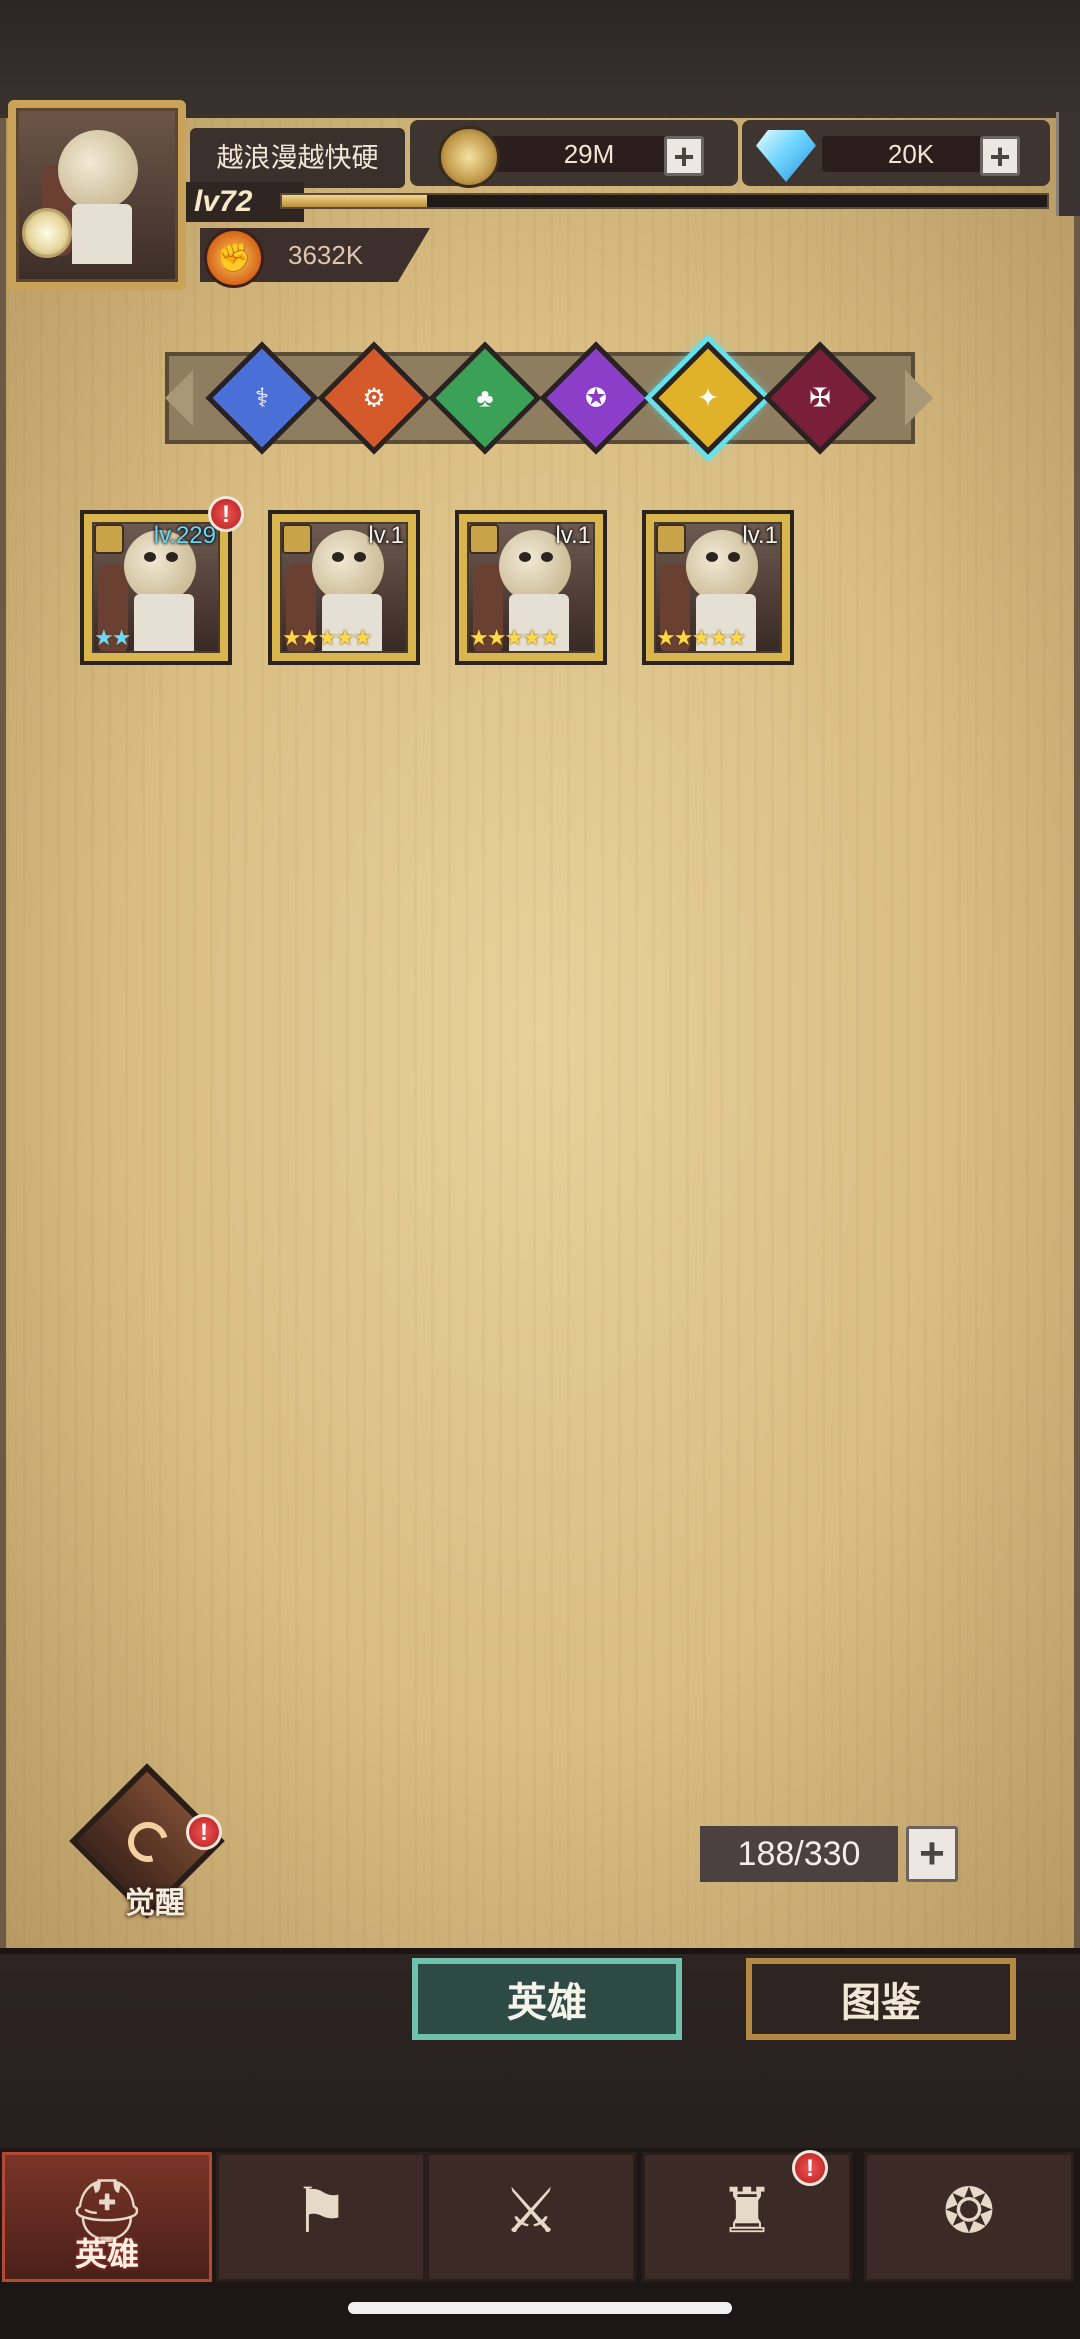 This screenshot has height=2339, width=1080. Describe the element at coordinates (747, 2211) in the screenshot. I see `castle-icon: ♜` at that location.